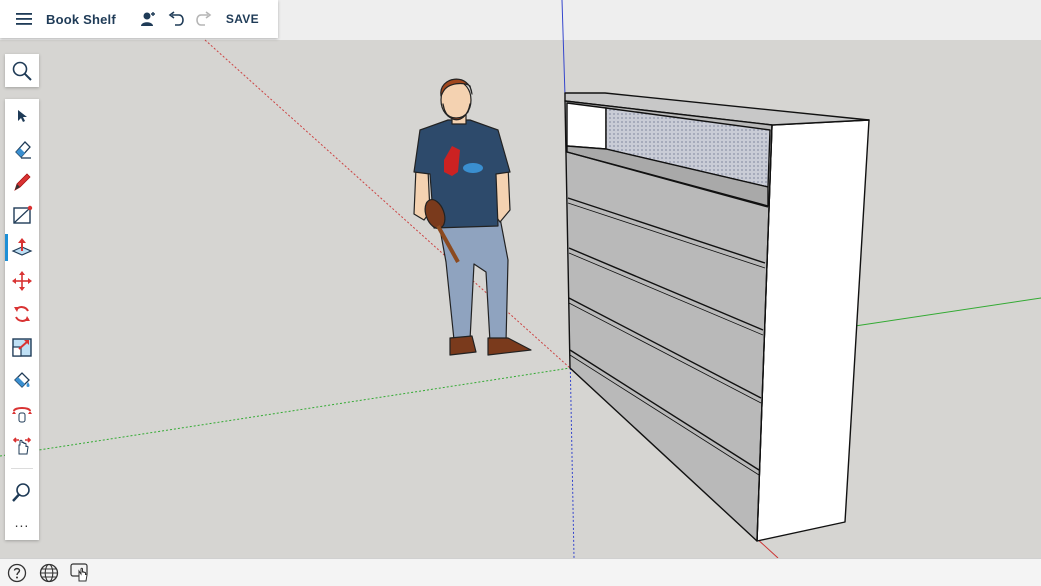 This screenshot has width=1041, height=586. I want to click on paint-bucket-icon, so click(22, 379).